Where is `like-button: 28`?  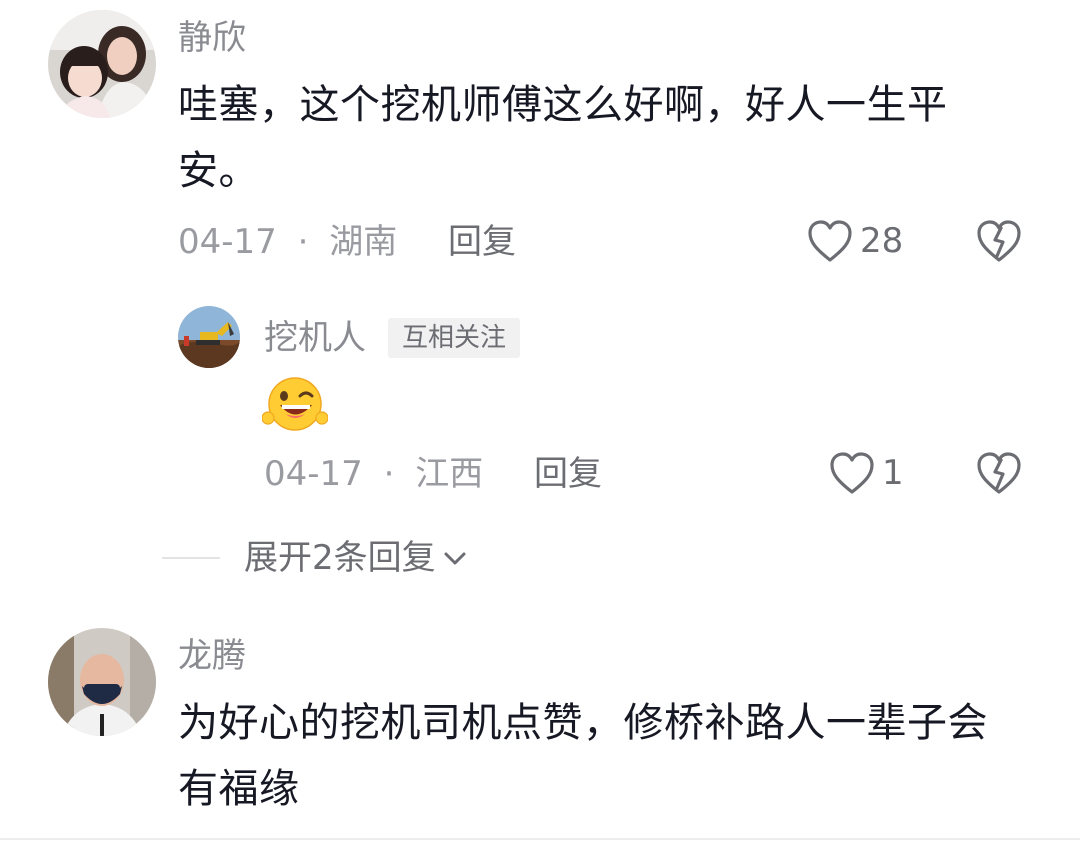
like-button: 28 is located at coordinates (854, 241).